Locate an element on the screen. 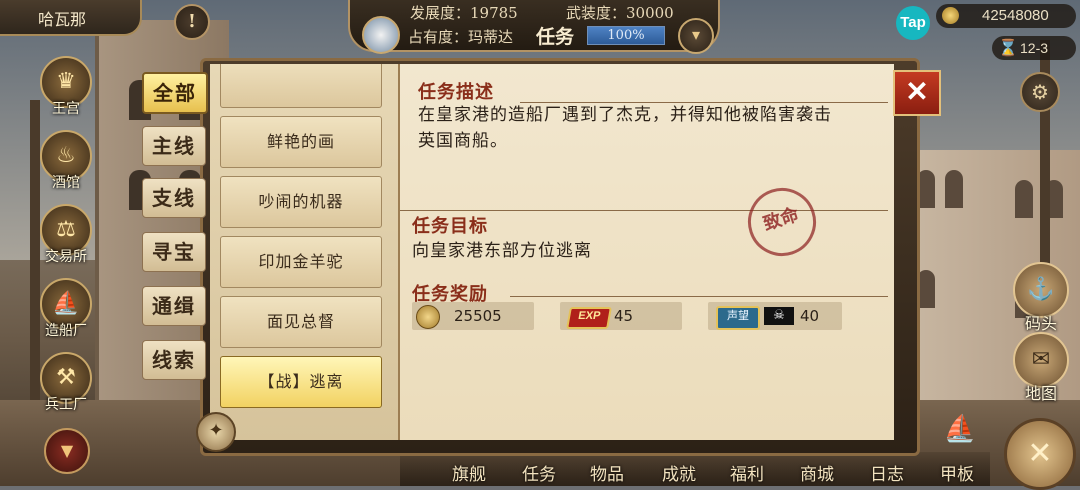 Image resolution: width=1080 pixels, height=490 pixels. quest-list: 鲜艳的画 吵闹的机器 印加金羊驼 面见总督 【战】逃离 is located at coordinates (305, 252).